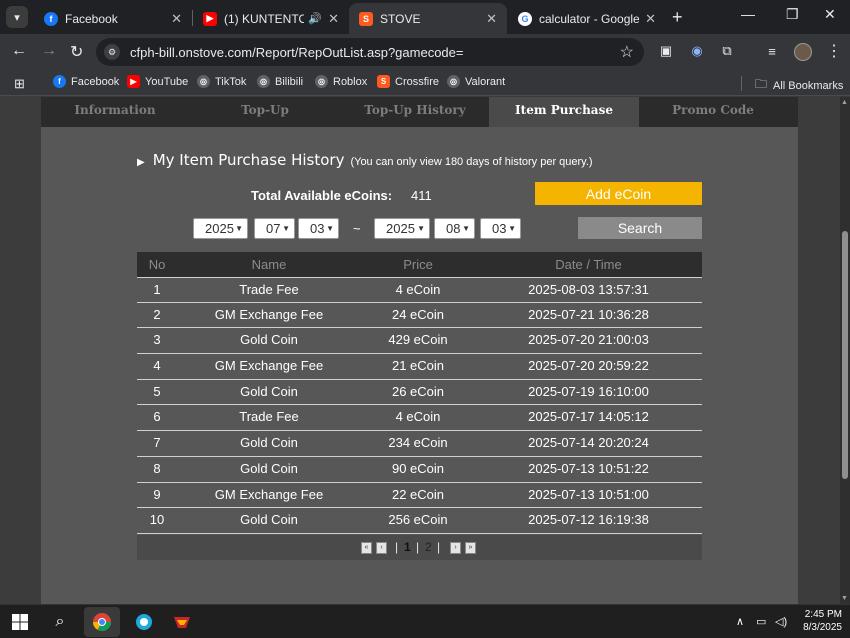 This screenshot has height=638, width=850. Describe the element at coordinates (76, 52) in the screenshot. I see `reload-icon: ↻` at that location.